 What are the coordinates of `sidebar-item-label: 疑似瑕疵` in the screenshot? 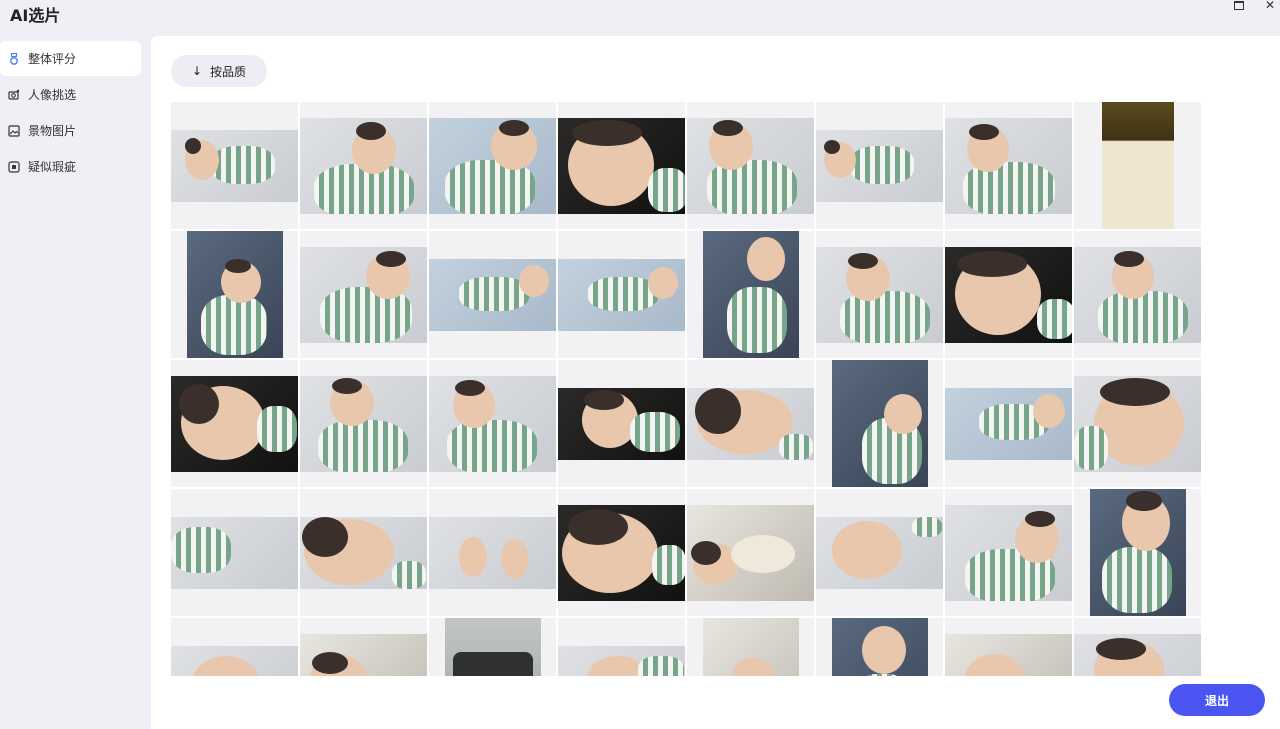 It's located at (52, 167).